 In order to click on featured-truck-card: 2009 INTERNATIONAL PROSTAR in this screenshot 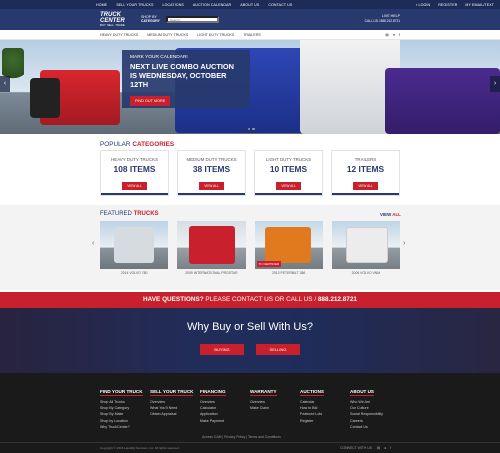, I will do `click(211, 250)`.